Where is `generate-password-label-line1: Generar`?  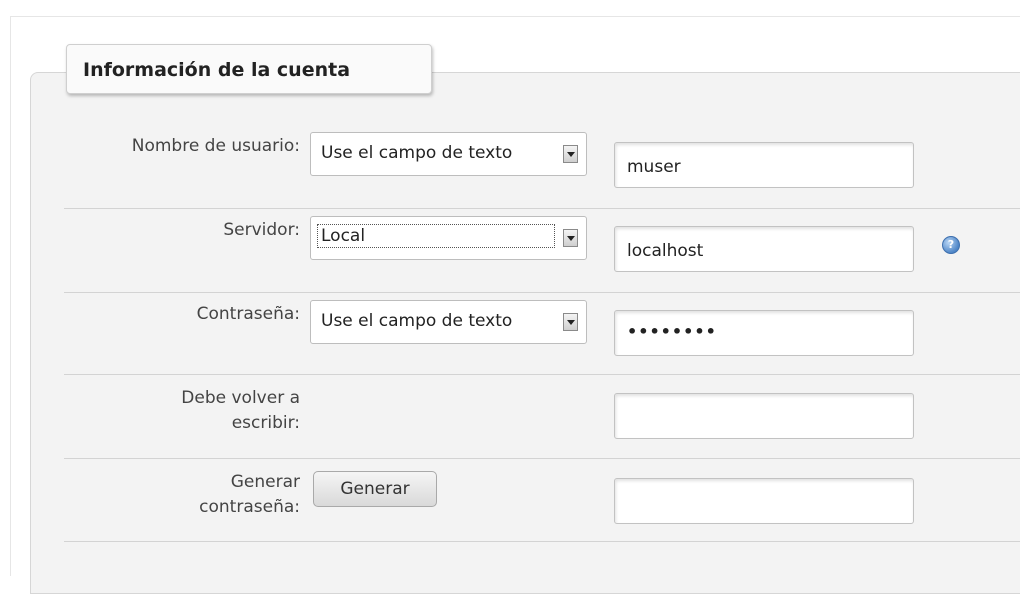
generate-password-label-line1: Generar is located at coordinates (265, 482).